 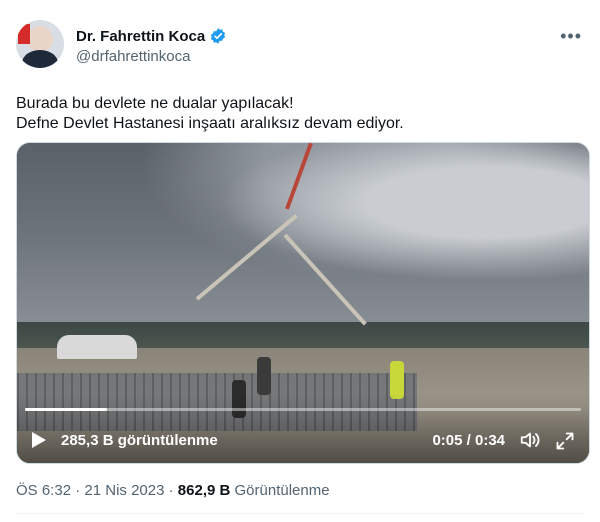 I want to click on avatar, so click(x=40, y=44).